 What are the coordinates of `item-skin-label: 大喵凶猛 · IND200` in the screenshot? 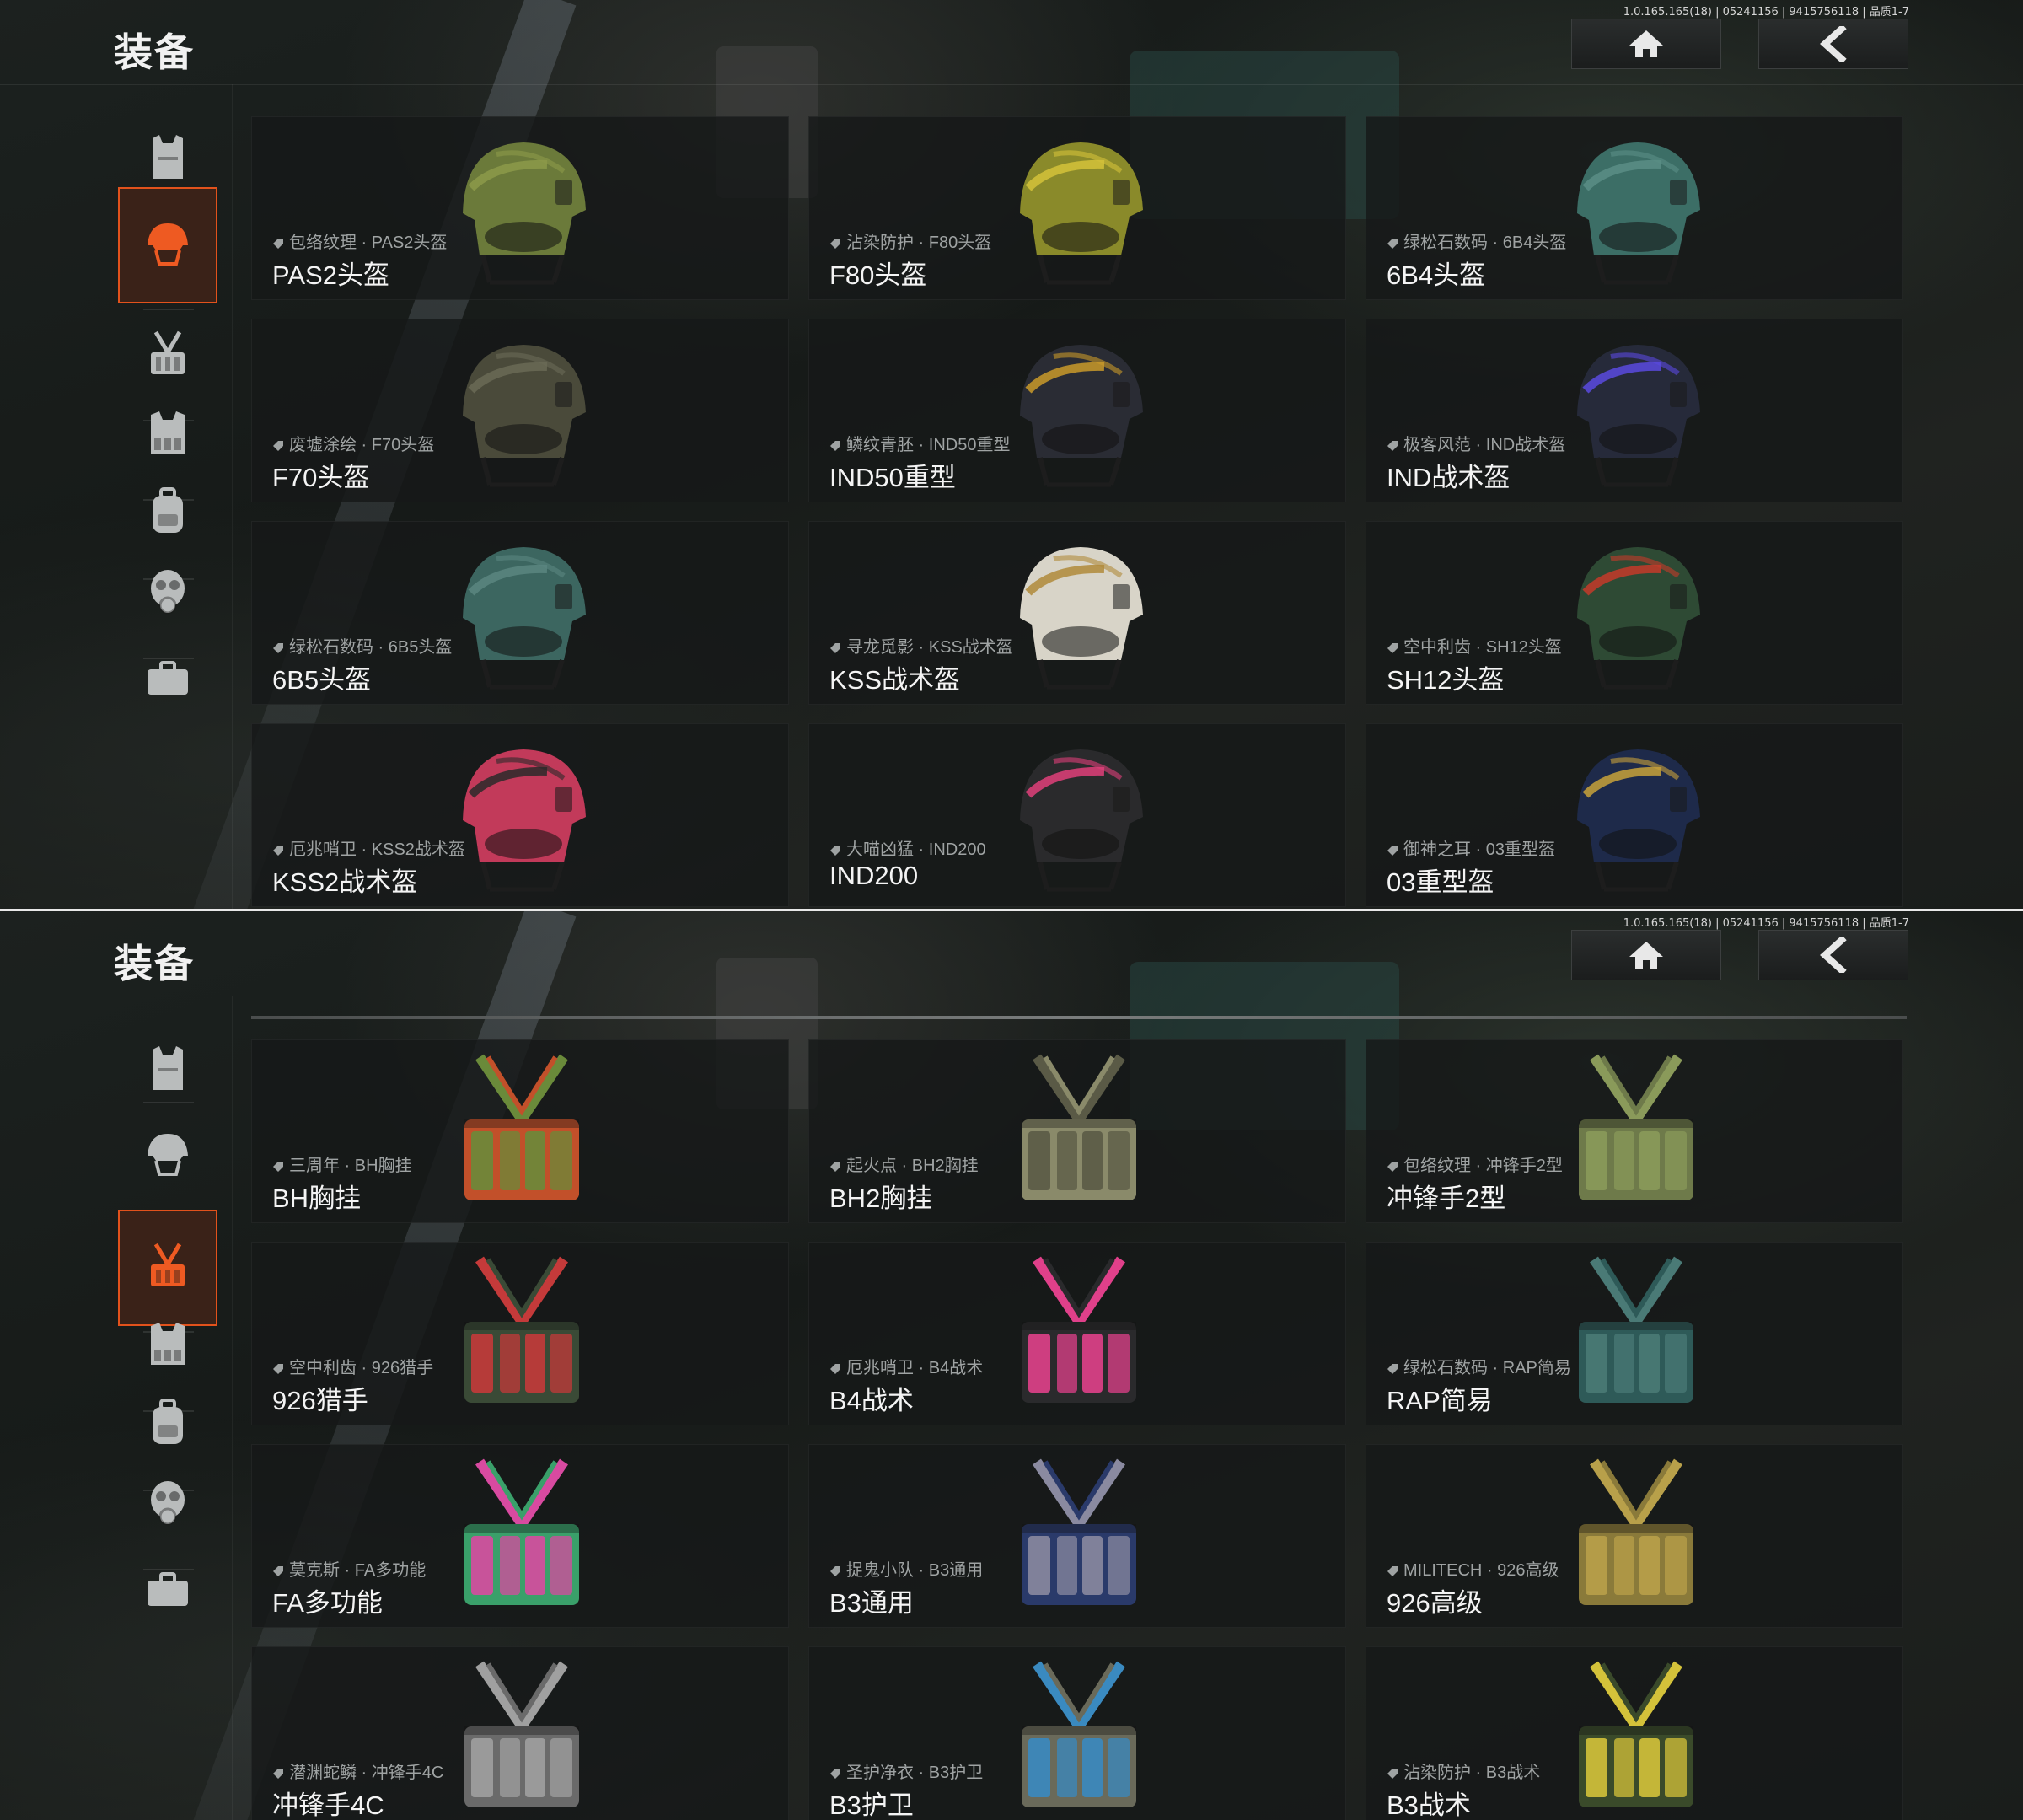 It's located at (907, 847).